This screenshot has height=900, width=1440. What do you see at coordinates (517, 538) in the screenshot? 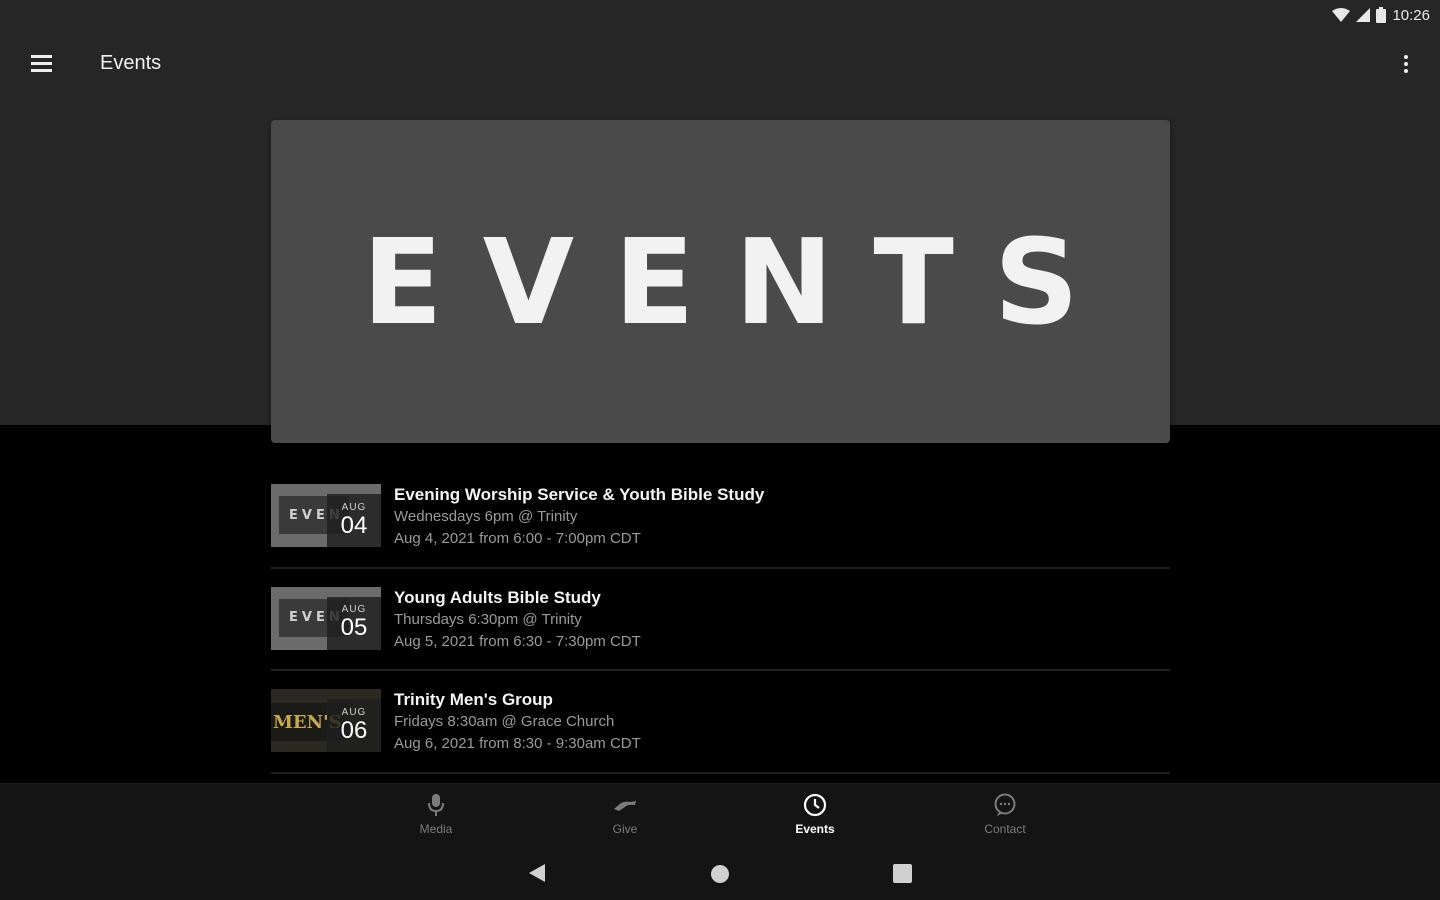
I see `event-datetime: Aug 4, 2021 from 6:00 - 7:00pm CDT` at bounding box center [517, 538].